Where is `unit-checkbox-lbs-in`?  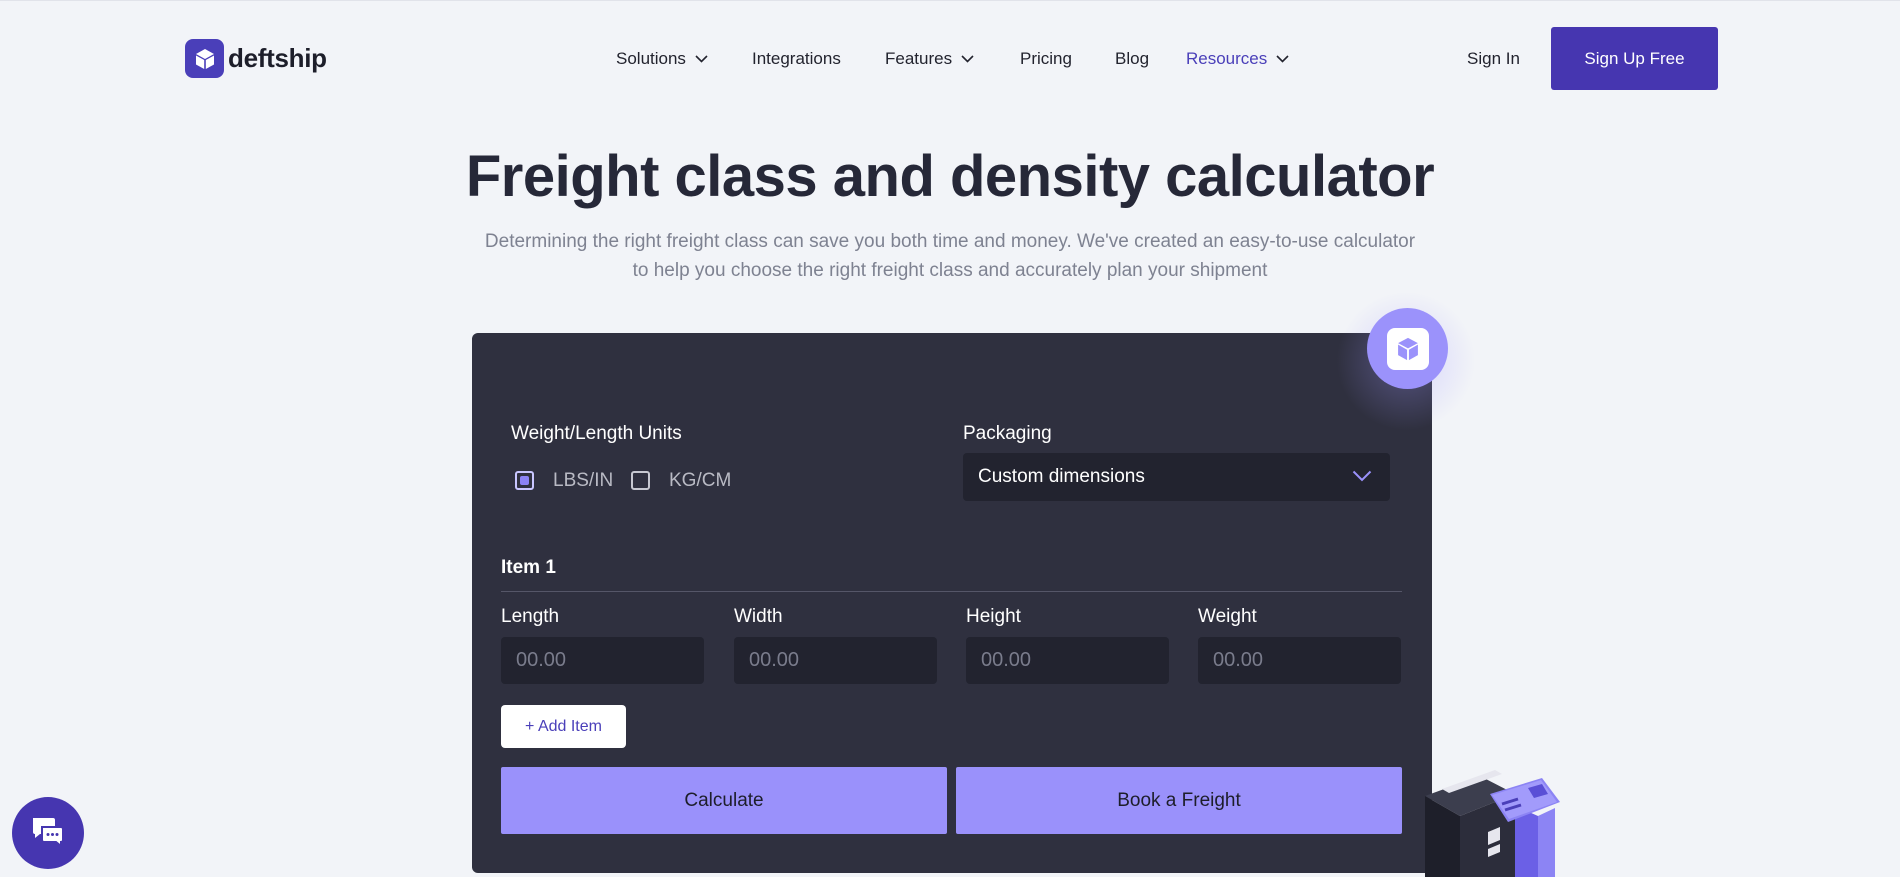
unit-checkbox-lbs-in is located at coordinates (524, 480).